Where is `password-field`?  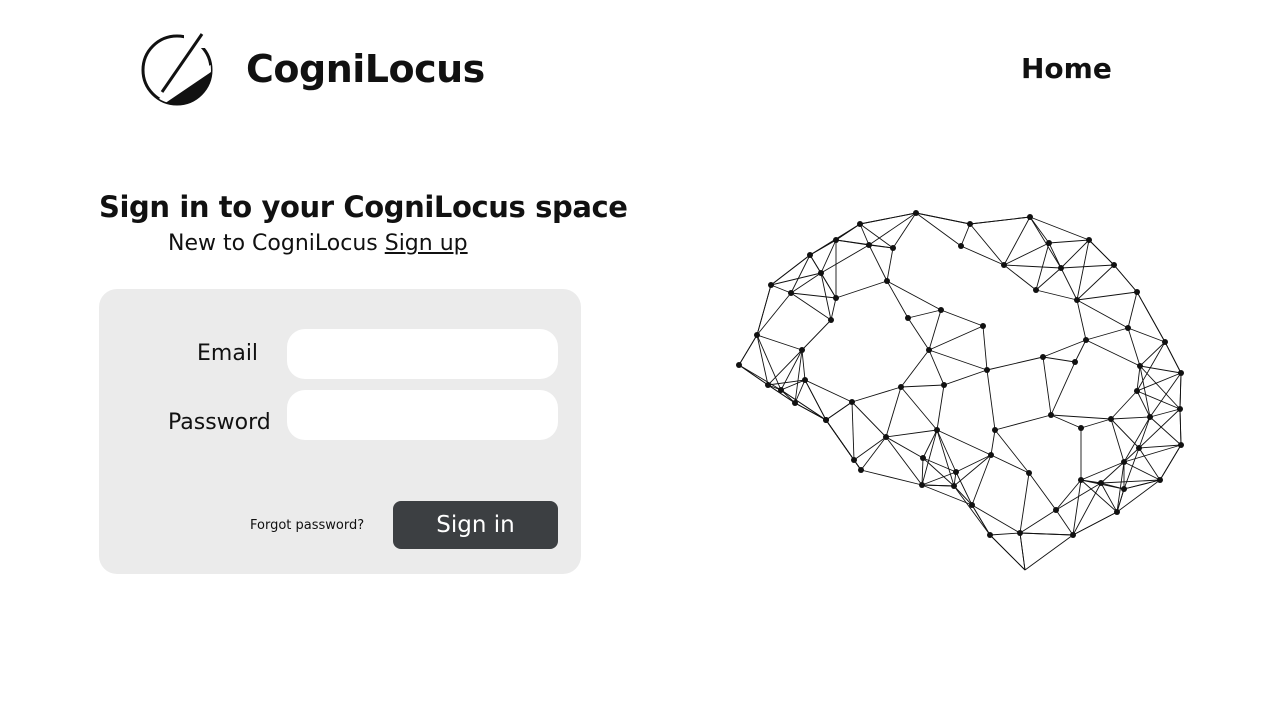
password-field is located at coordinates (422, 415).